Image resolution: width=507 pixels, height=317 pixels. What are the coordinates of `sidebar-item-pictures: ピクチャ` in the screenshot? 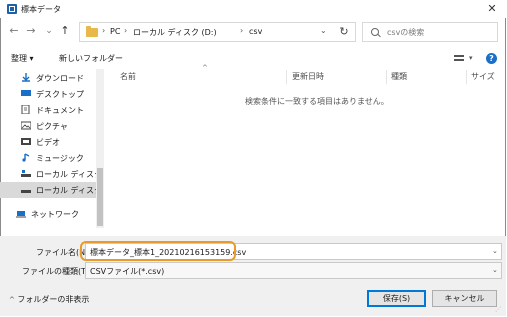 It's located at (48, 126).